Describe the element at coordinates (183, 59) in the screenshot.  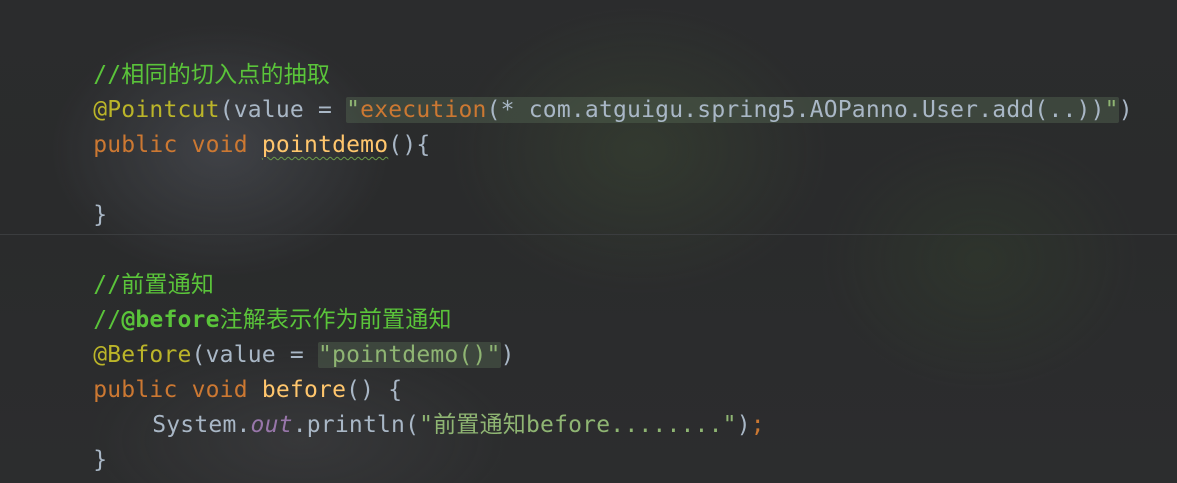
I see `code-line-1: //相同的切入点的抽取` at that location.